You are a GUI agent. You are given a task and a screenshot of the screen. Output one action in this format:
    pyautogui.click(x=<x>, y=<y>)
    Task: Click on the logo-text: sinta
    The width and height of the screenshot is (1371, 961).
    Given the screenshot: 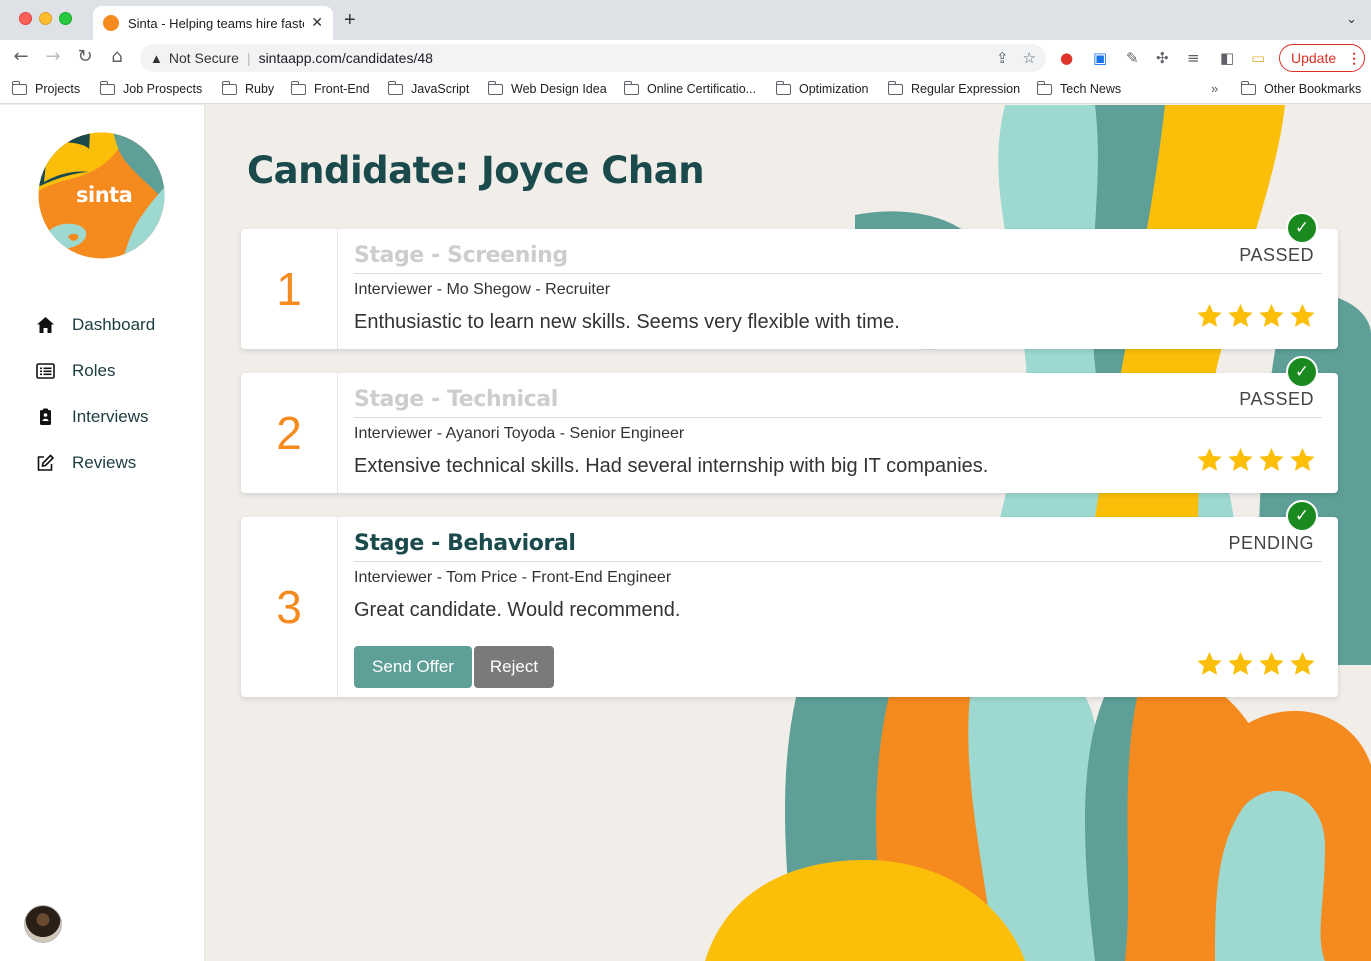 What is the action you would take?
    pyautogui.click(x=104, y=195)
    